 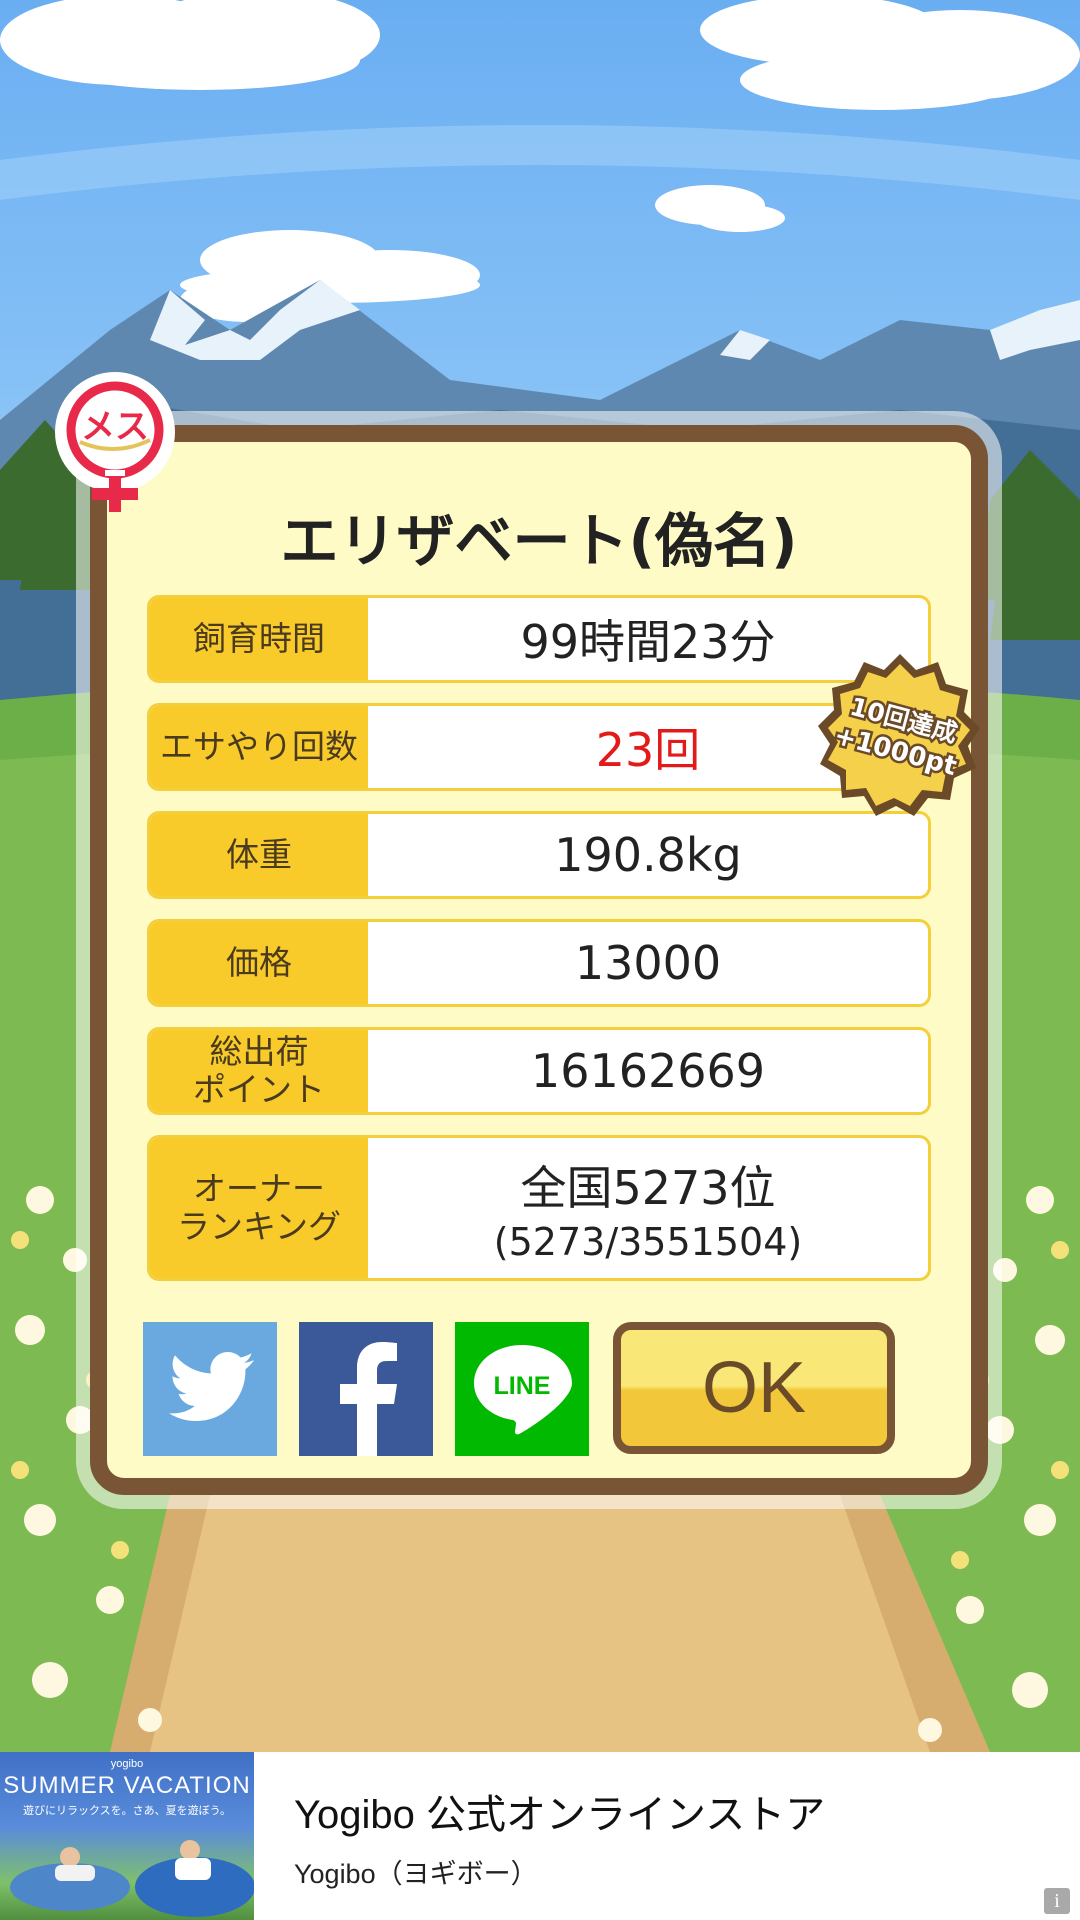 What do you see at coordinates (648, 1242) in the screenshot?
I see `ranking-fraction: (5273/3551504)` at bounding box center [648, 1242].